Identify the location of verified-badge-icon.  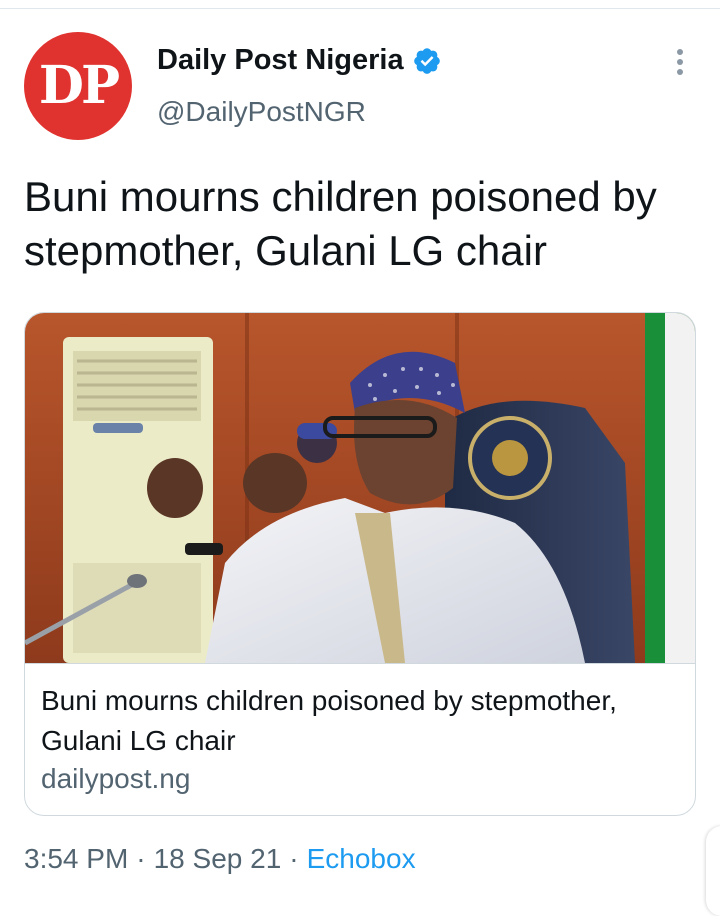
(427, 61).